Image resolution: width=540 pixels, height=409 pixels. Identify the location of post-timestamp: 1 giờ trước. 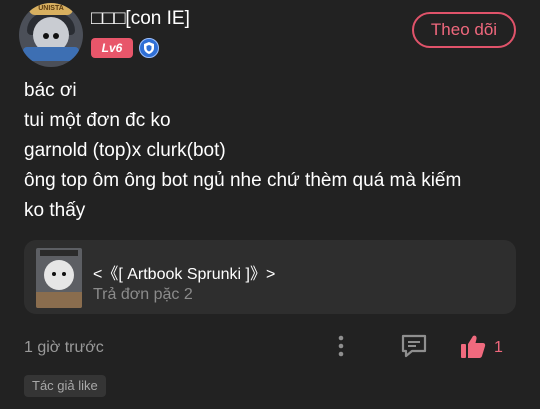
(64, 347).